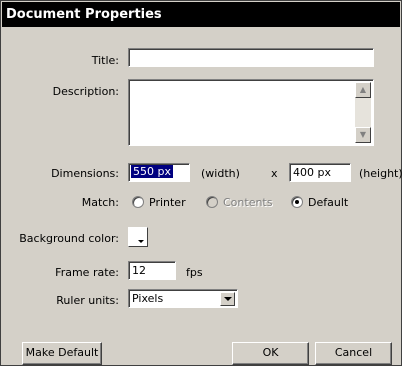 The height and width of the screenshot is (370, 405). I want to click on width-value: 550 px, so click(152, 171).